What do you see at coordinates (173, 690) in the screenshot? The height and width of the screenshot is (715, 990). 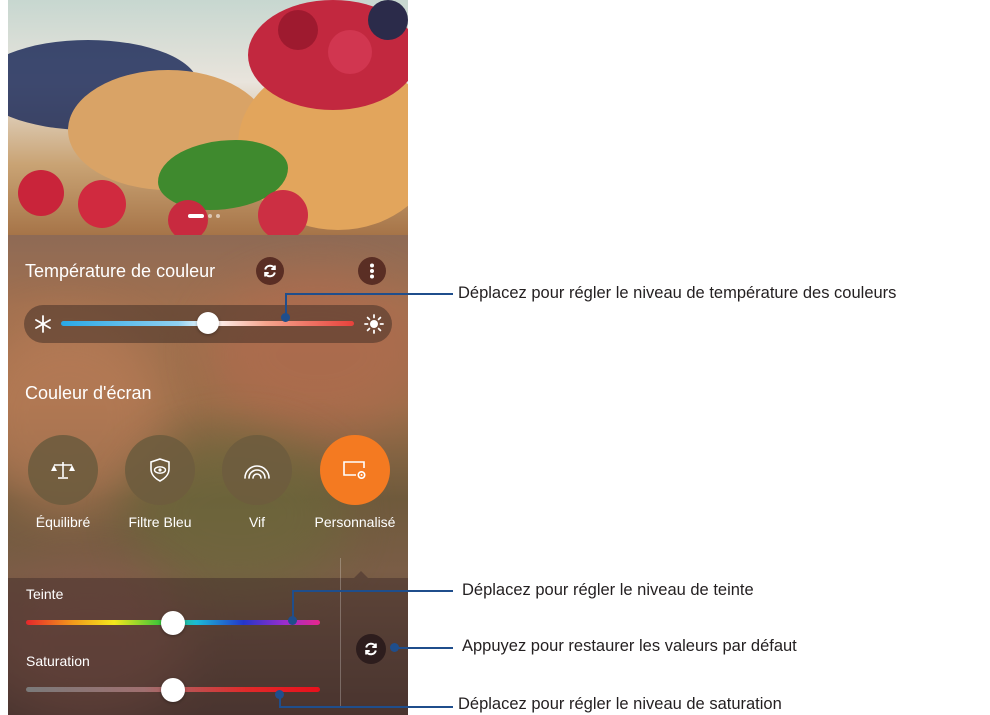 I see `saturation-slider-thumb` at bounding box center [173, 690].